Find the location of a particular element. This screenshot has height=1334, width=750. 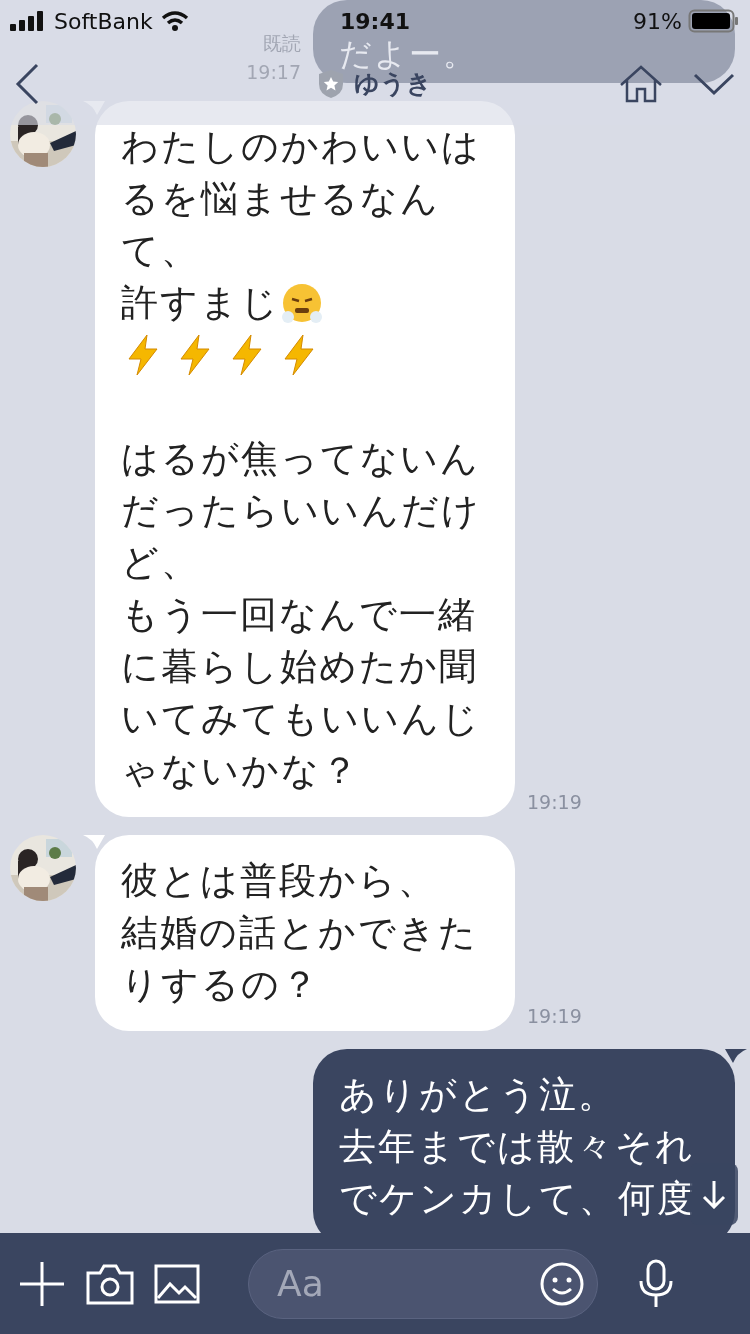

microphone-button is located at coordinates (656, 1283).